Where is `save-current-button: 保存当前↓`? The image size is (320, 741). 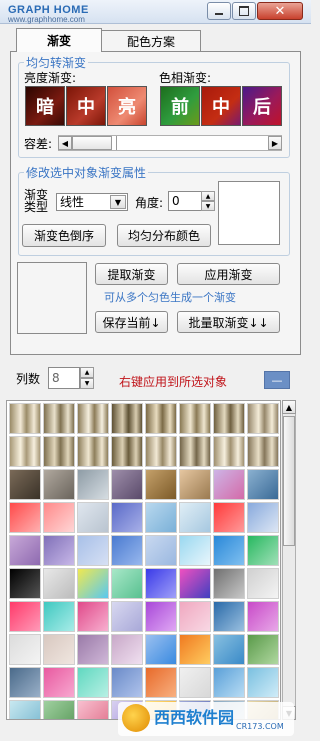 save-current-button: 保存当前↓ is located at coordinates (131, 322).